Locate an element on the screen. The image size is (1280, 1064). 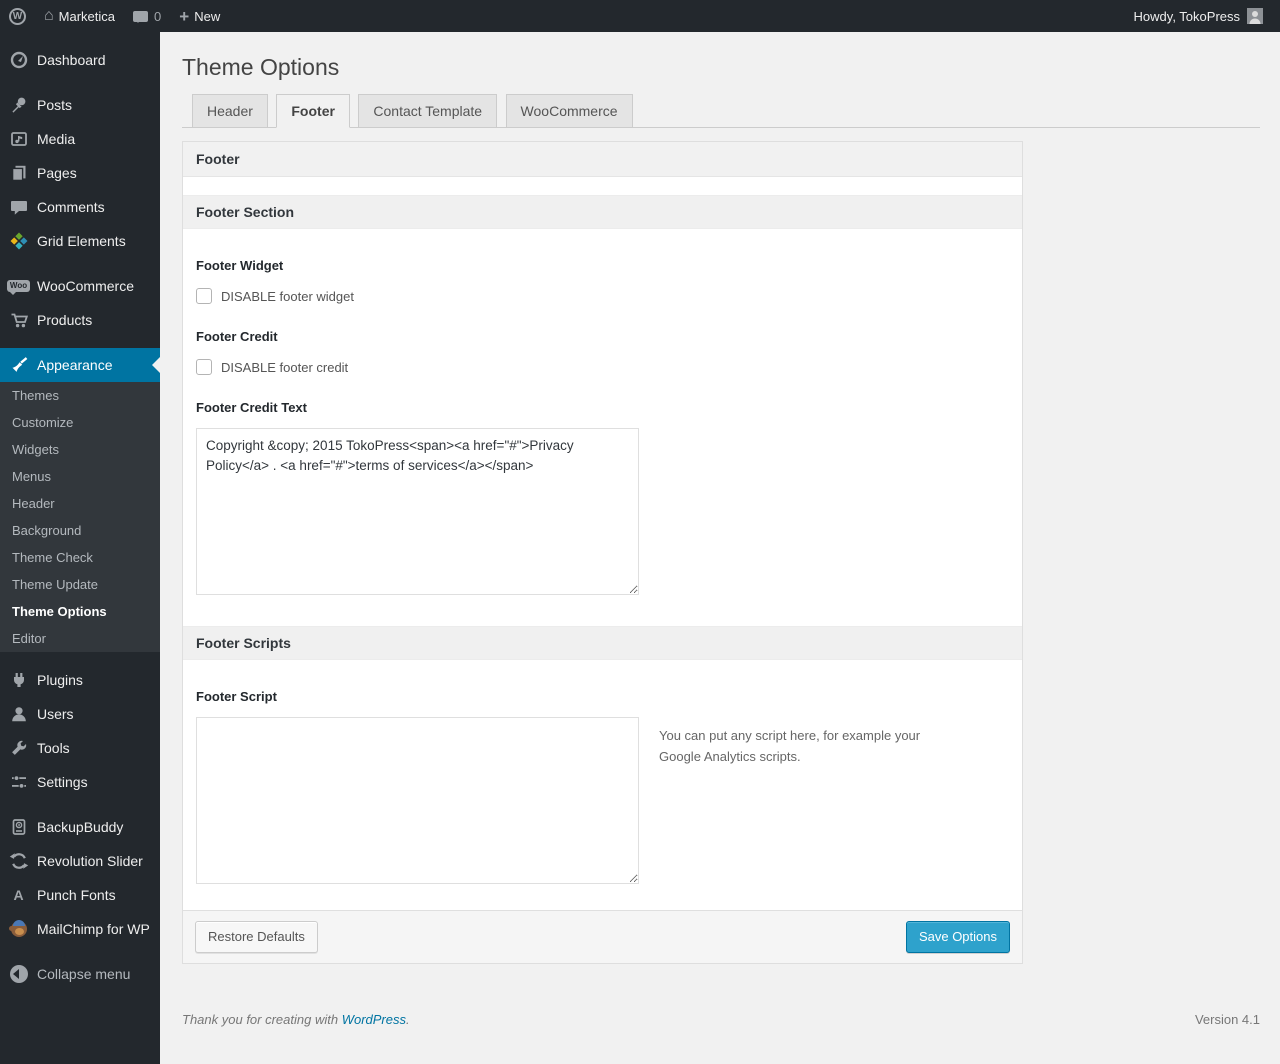
footer-script-textarea is located at coordinates (417, 800).